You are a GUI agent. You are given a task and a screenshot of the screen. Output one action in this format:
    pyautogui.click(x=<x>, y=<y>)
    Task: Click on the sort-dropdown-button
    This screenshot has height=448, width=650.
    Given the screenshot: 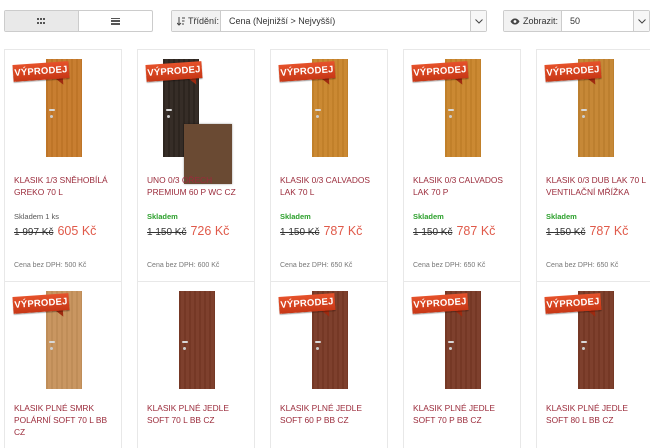 What is the action you would take?
    pyautogui.click(x=478, y=21)
    